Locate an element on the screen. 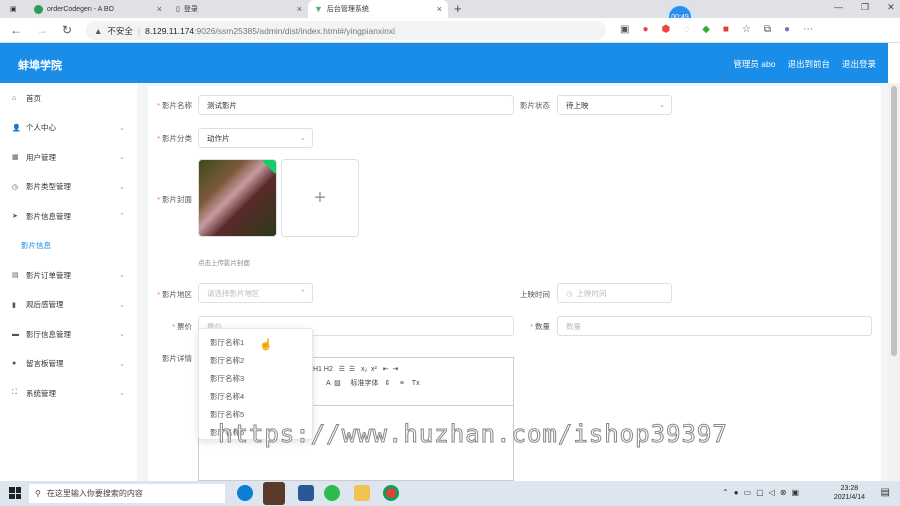 The width and height of the screenshot is (900, 506). page-icon: ▯ is located at coordinates (178, 9).